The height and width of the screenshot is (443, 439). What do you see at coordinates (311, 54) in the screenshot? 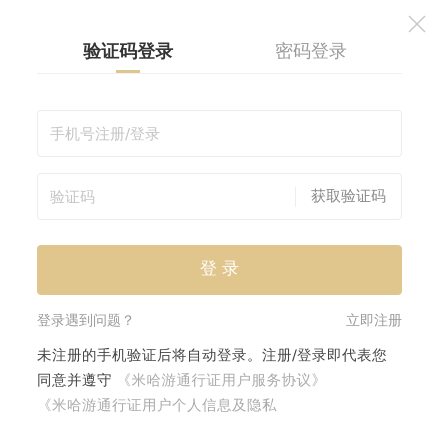
I see `tab: 密码登录` at bounding box center [311, 54].